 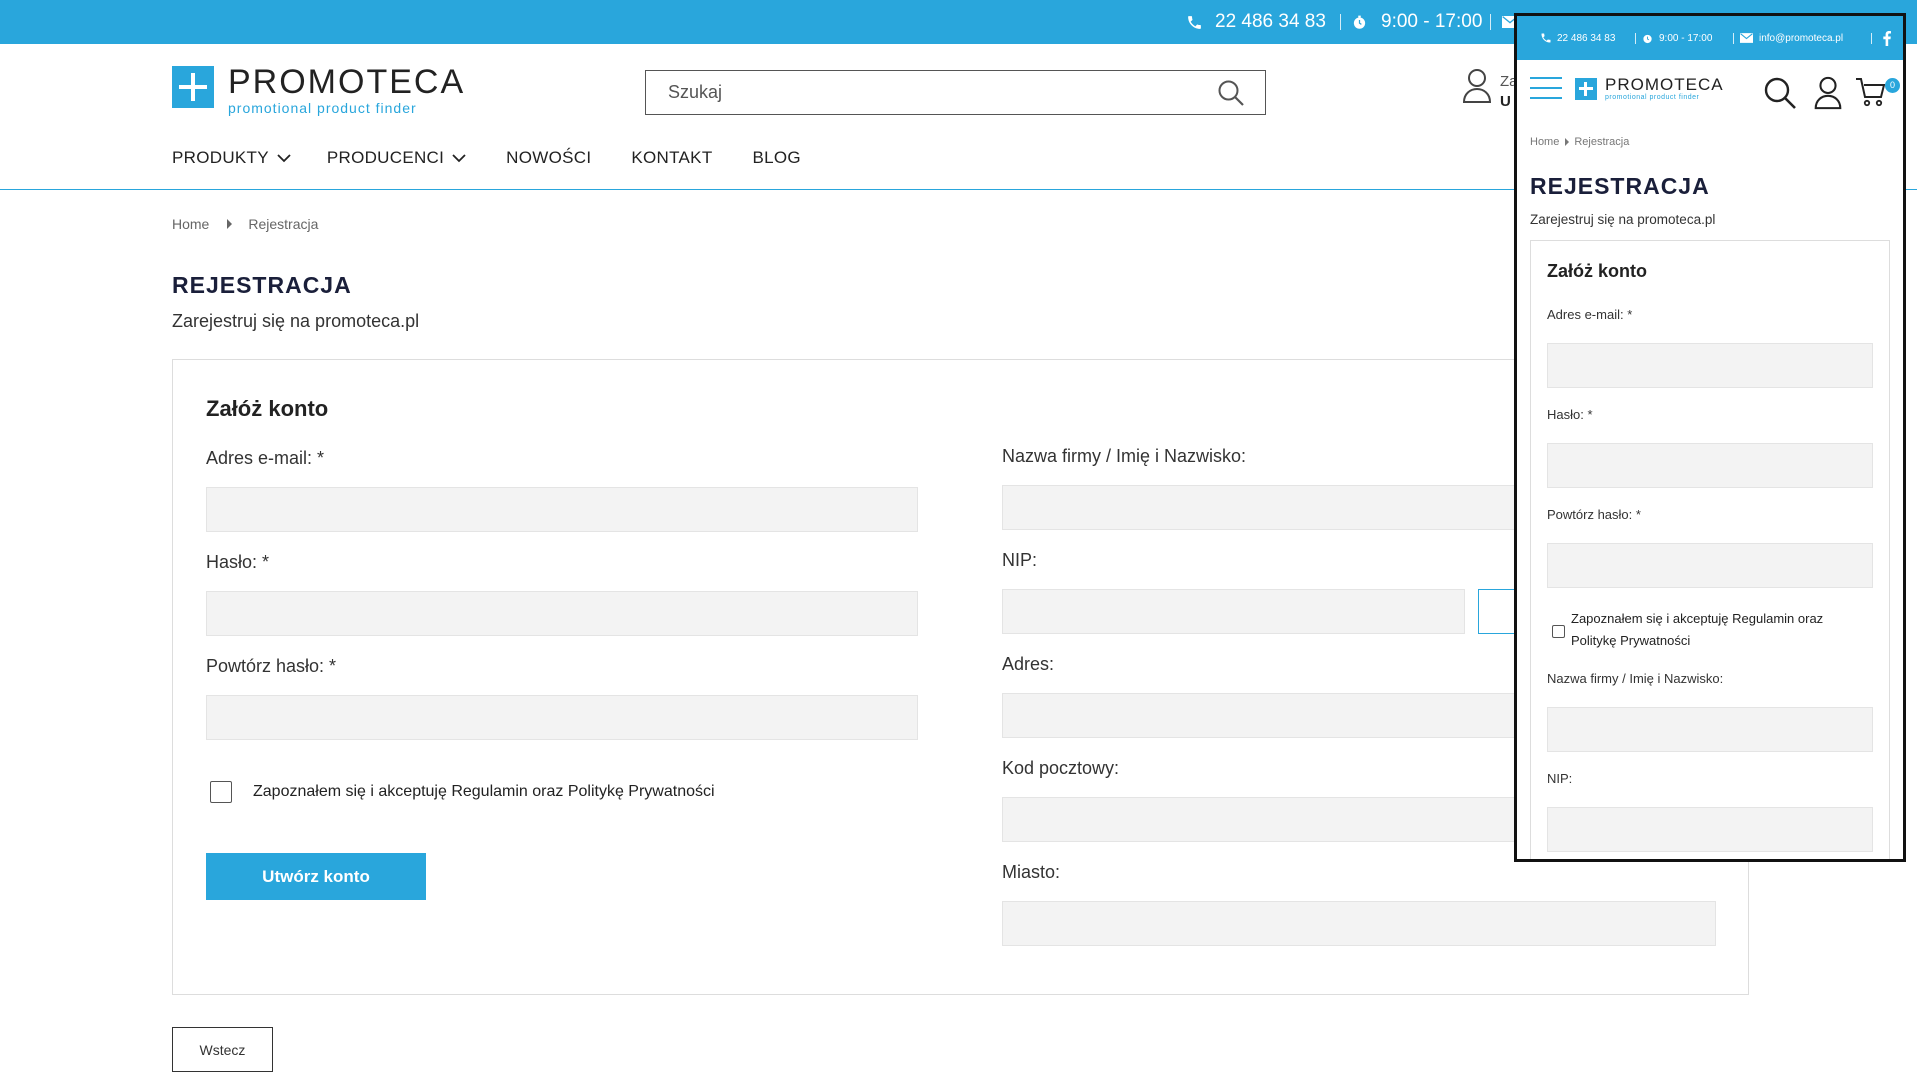 I want to click on topbar-phone: 22 486 34 83, so click(x=1256, y=22).